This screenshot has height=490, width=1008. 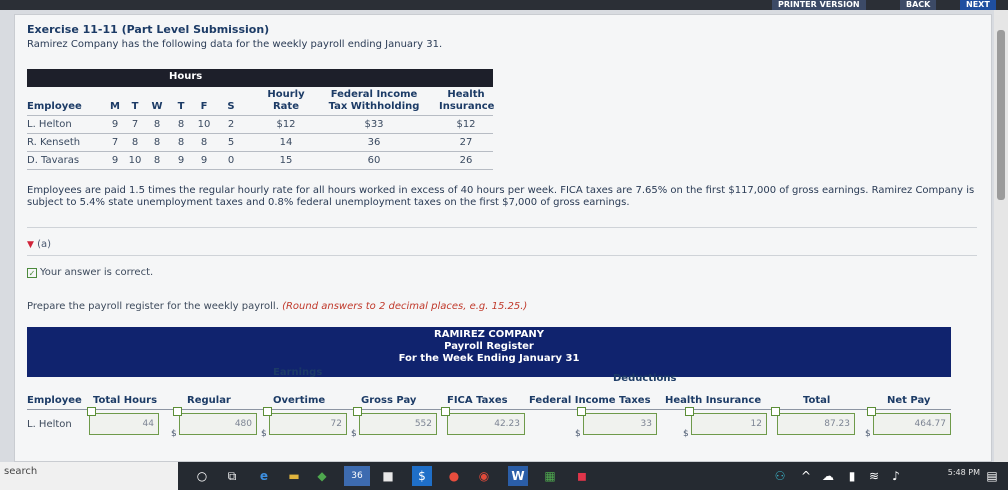 What do you see at coordinates (486, 424) in the screenshot?
I see `fica-taxes-input: 42.23` at bounding box center [486, 424].